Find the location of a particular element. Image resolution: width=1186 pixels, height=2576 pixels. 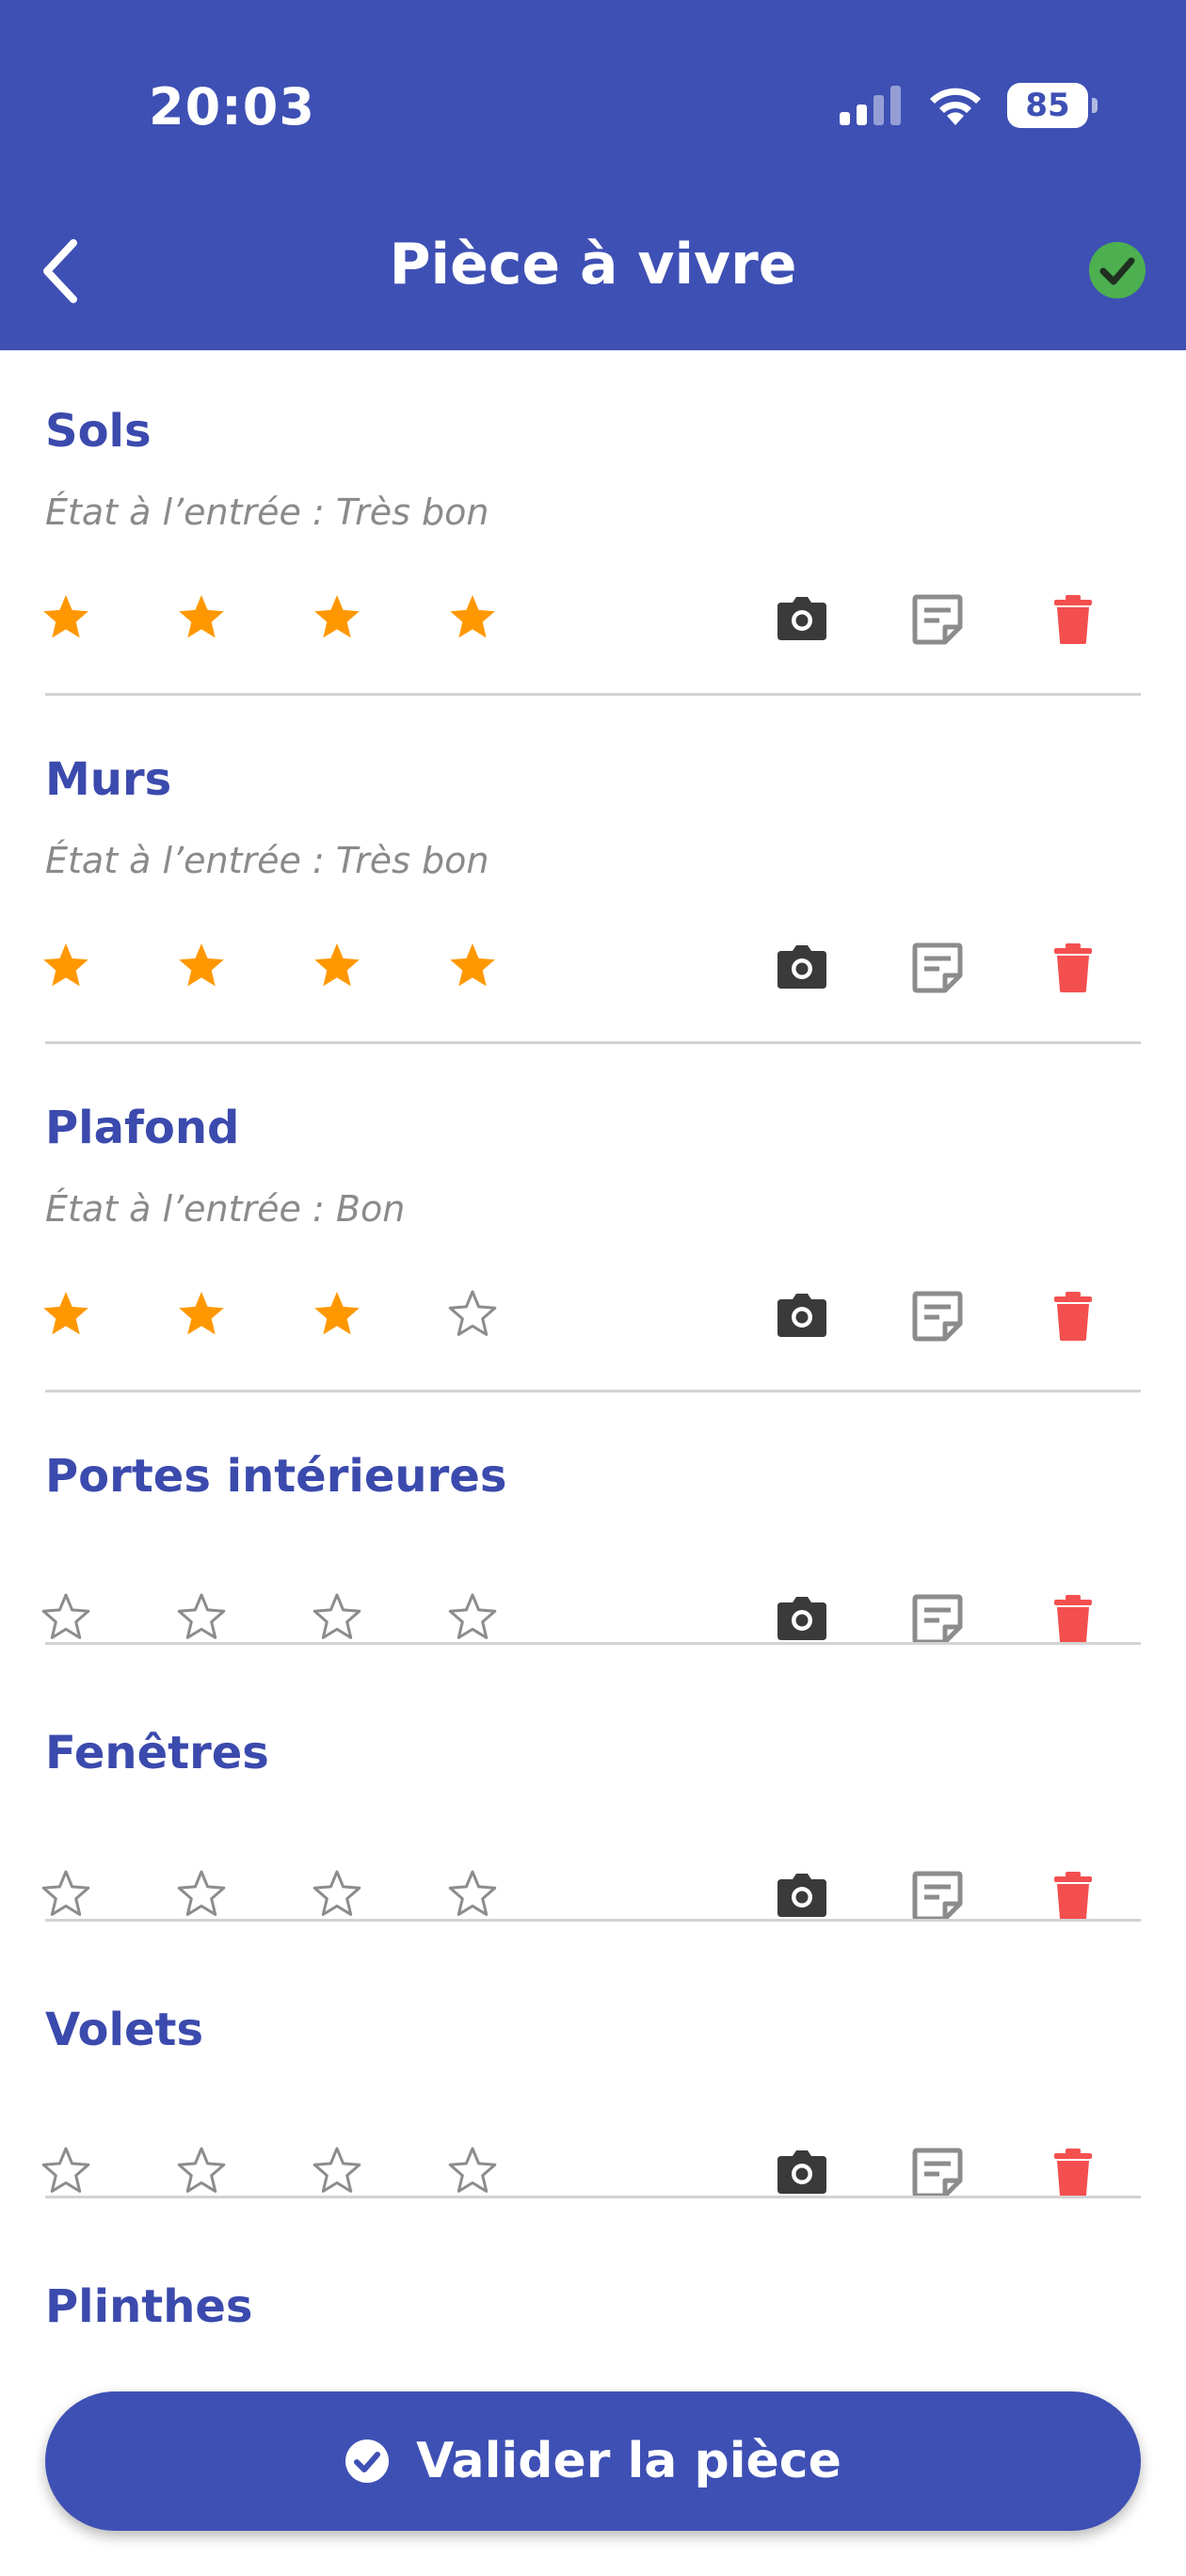

item-title: Volets is located at coordinates (125, 2030).